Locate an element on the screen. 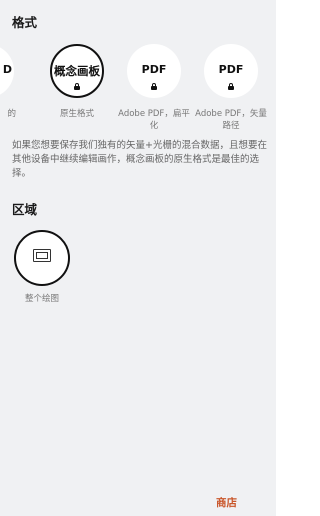  region-option-whole-drawing is located at coordinates (42, 258).